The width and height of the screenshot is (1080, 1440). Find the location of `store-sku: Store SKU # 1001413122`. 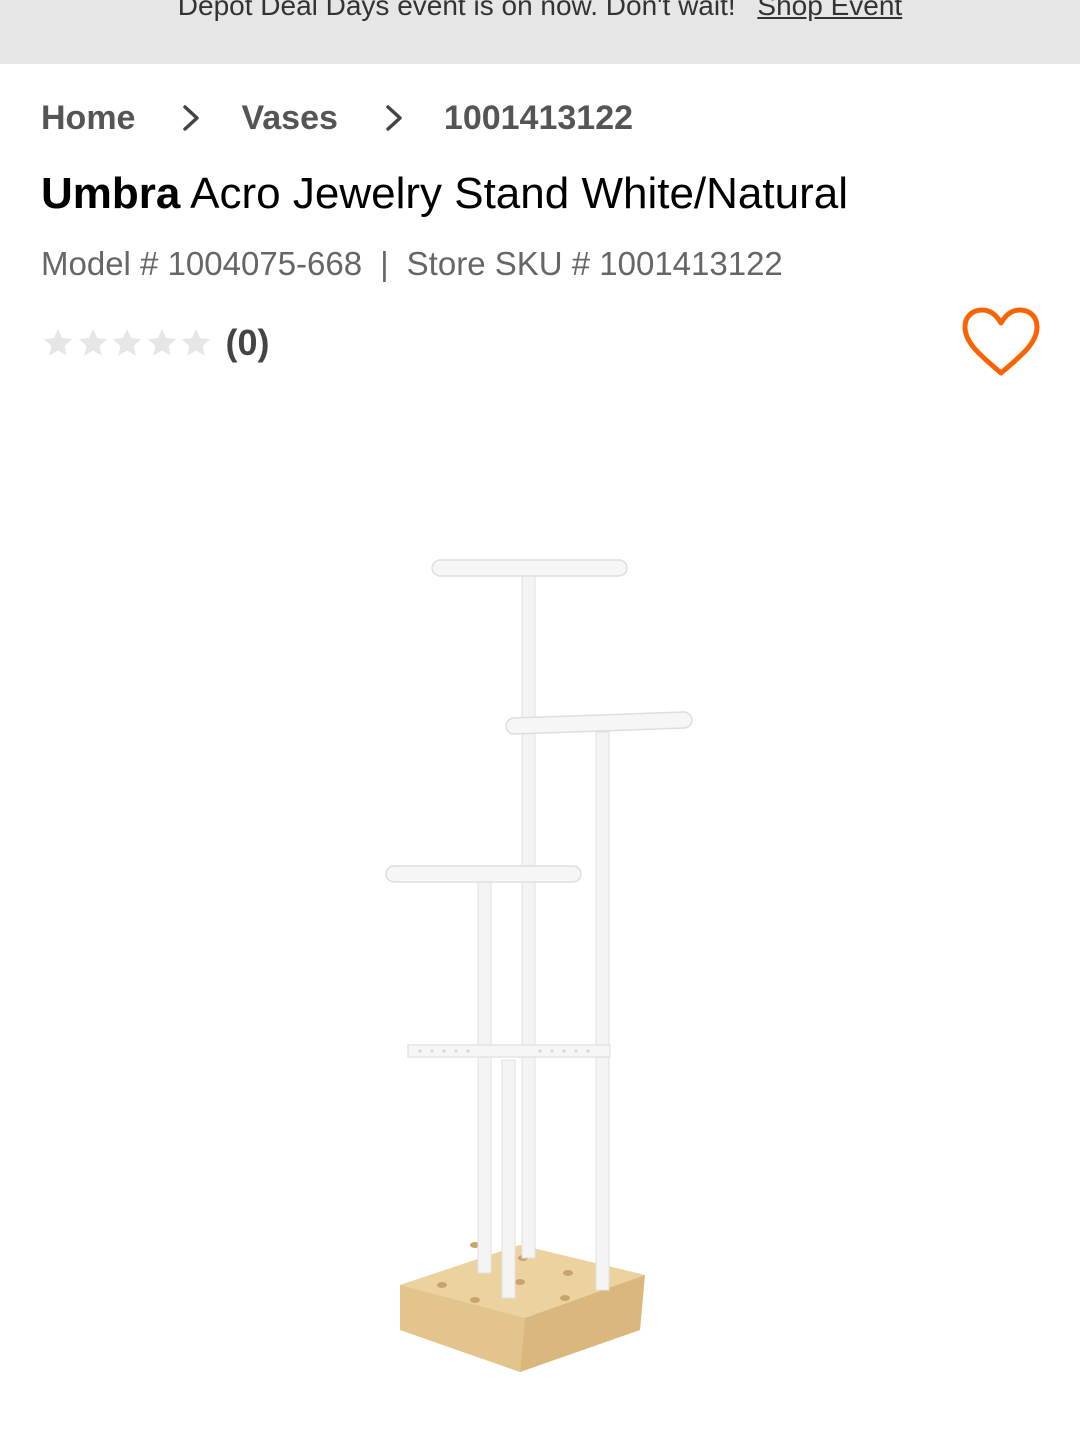

store-sku: Store SKU # 1001413122 is located at coordinates (594, 263).